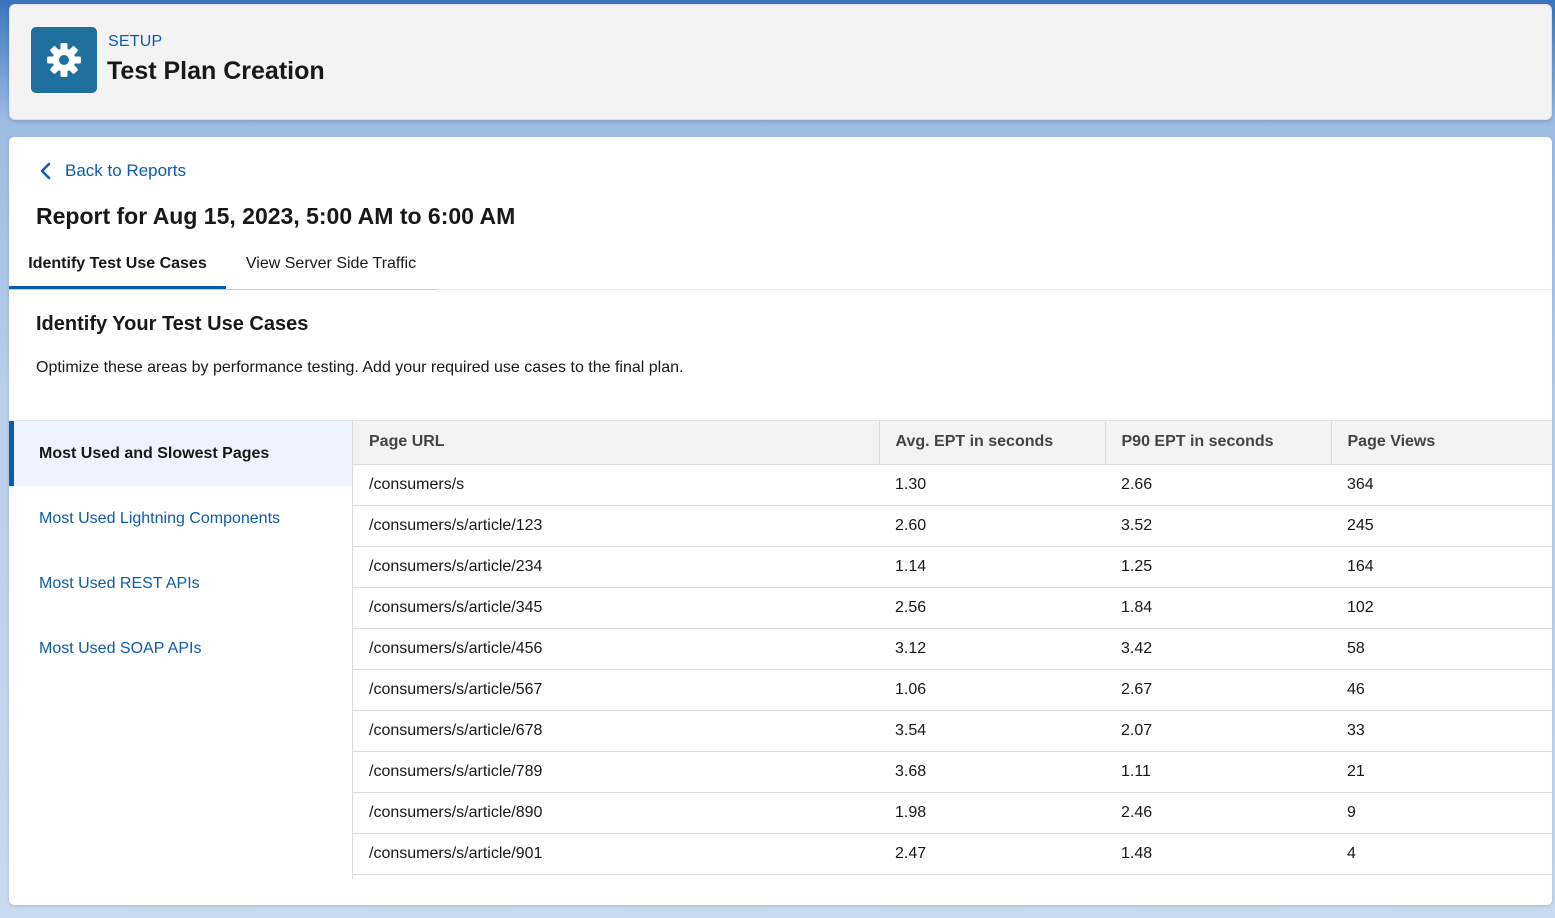 The image size is (1555, 918). I want to click on cell-page-views: 102, so click(1441, 608).